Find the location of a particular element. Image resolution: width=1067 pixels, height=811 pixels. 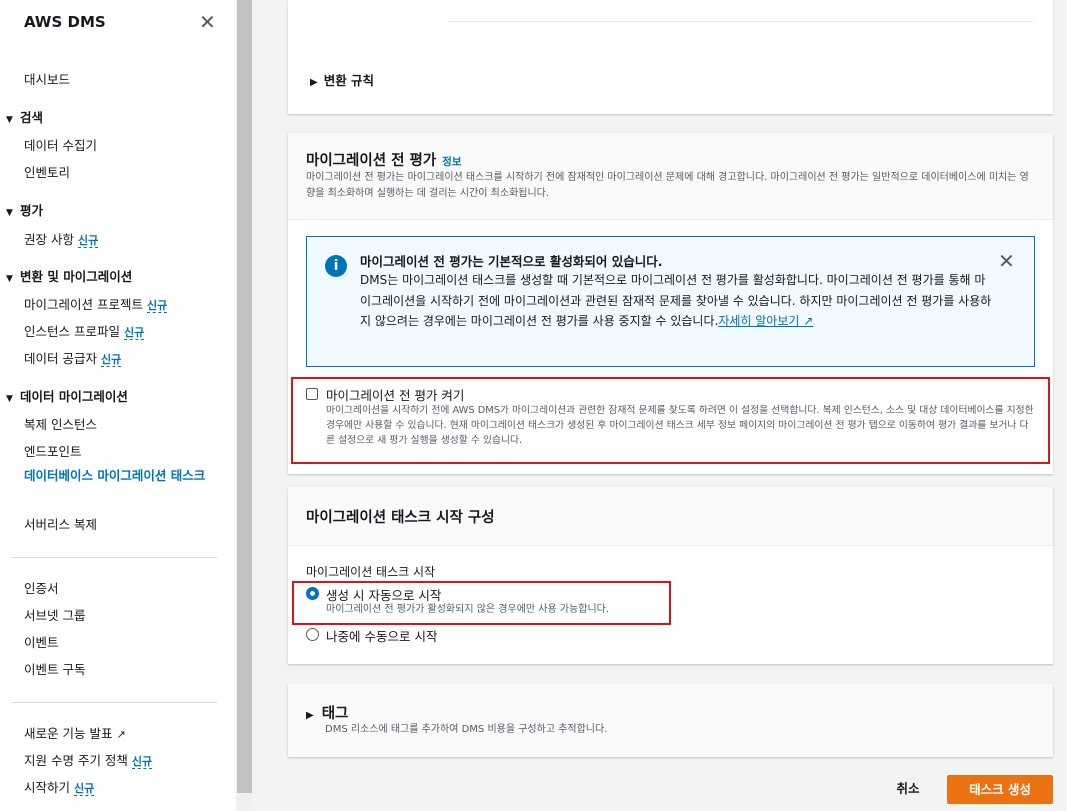

scrollbar-thumb is located at coordinates (244, 396).